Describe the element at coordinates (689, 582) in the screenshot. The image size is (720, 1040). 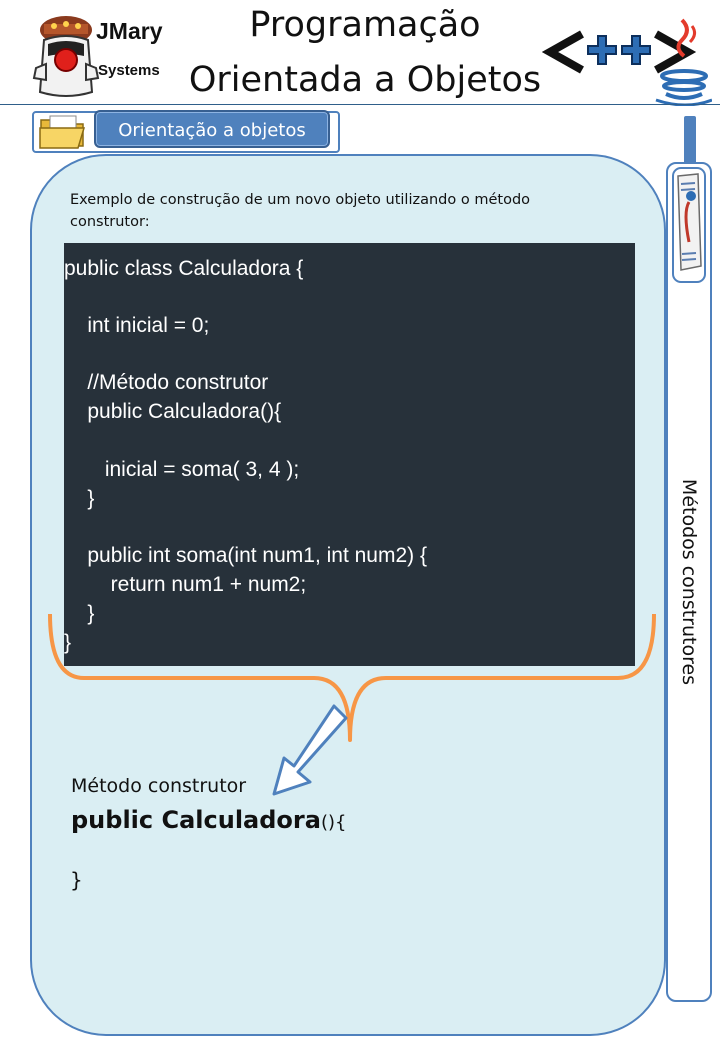
I see `side-tab-label: Métodos construtores` at that location.